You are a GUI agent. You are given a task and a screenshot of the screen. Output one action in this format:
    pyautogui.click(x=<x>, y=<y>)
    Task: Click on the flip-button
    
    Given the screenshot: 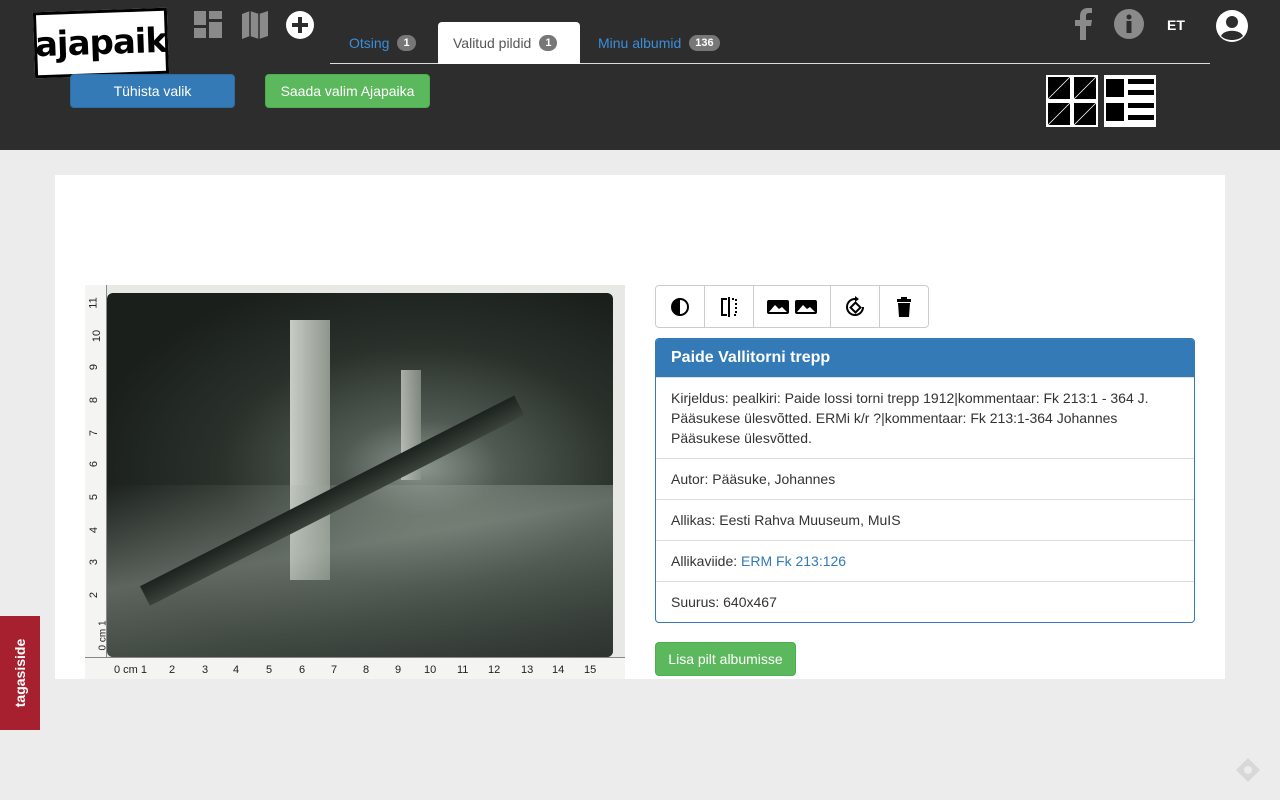 What is the action you would take?
    pyautogui.click(x=729, y=306)
    